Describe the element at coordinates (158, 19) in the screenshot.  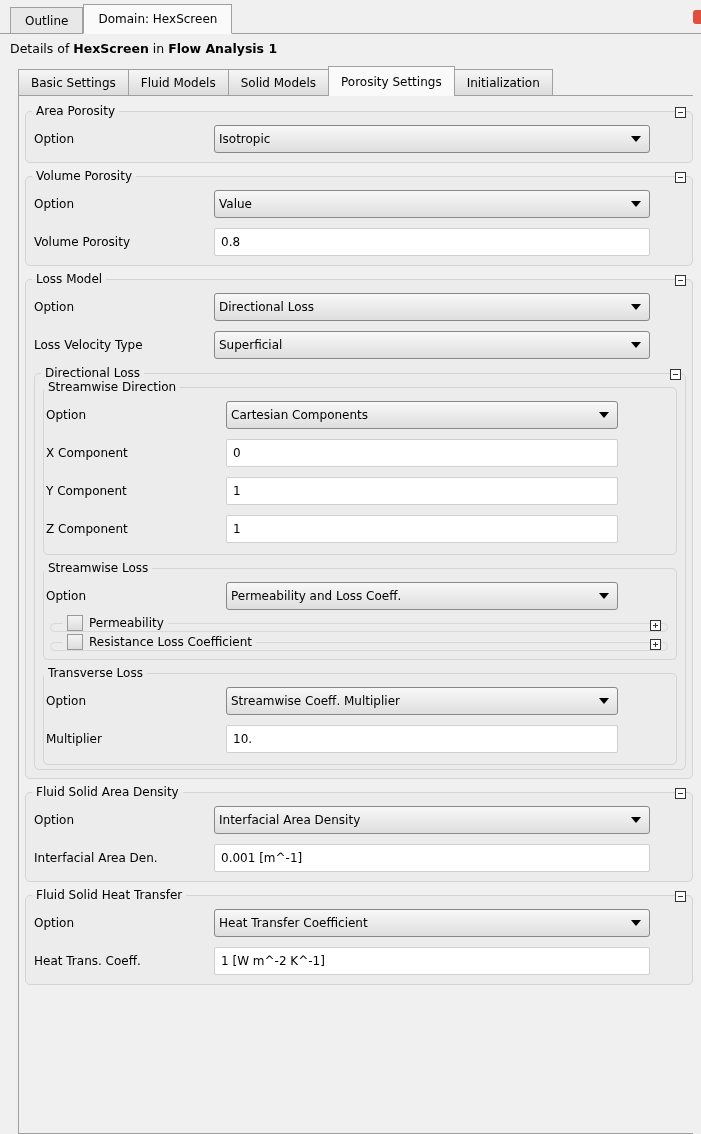
I see `view-tab: Domain: HexScreen` at that location.